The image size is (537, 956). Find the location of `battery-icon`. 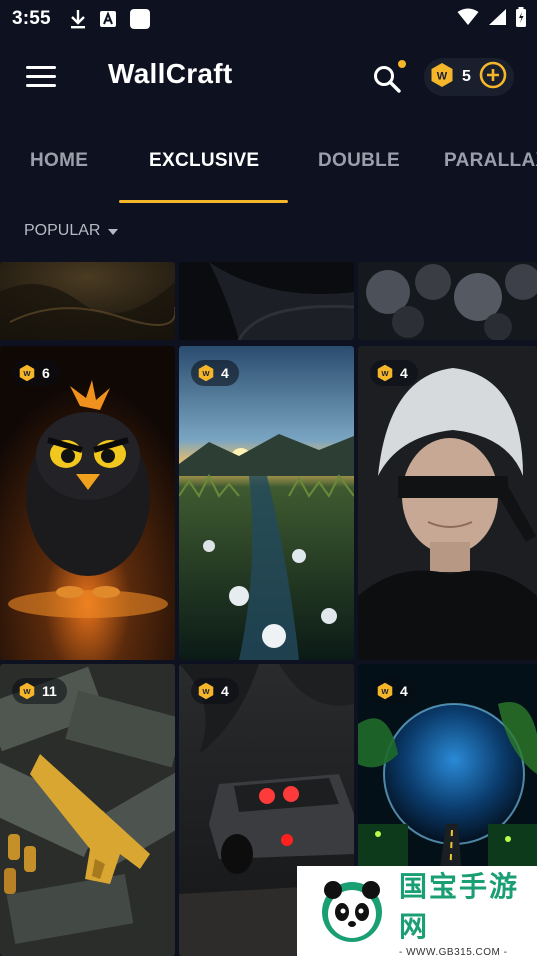

battery-icon is located at coordinates (521, 19).